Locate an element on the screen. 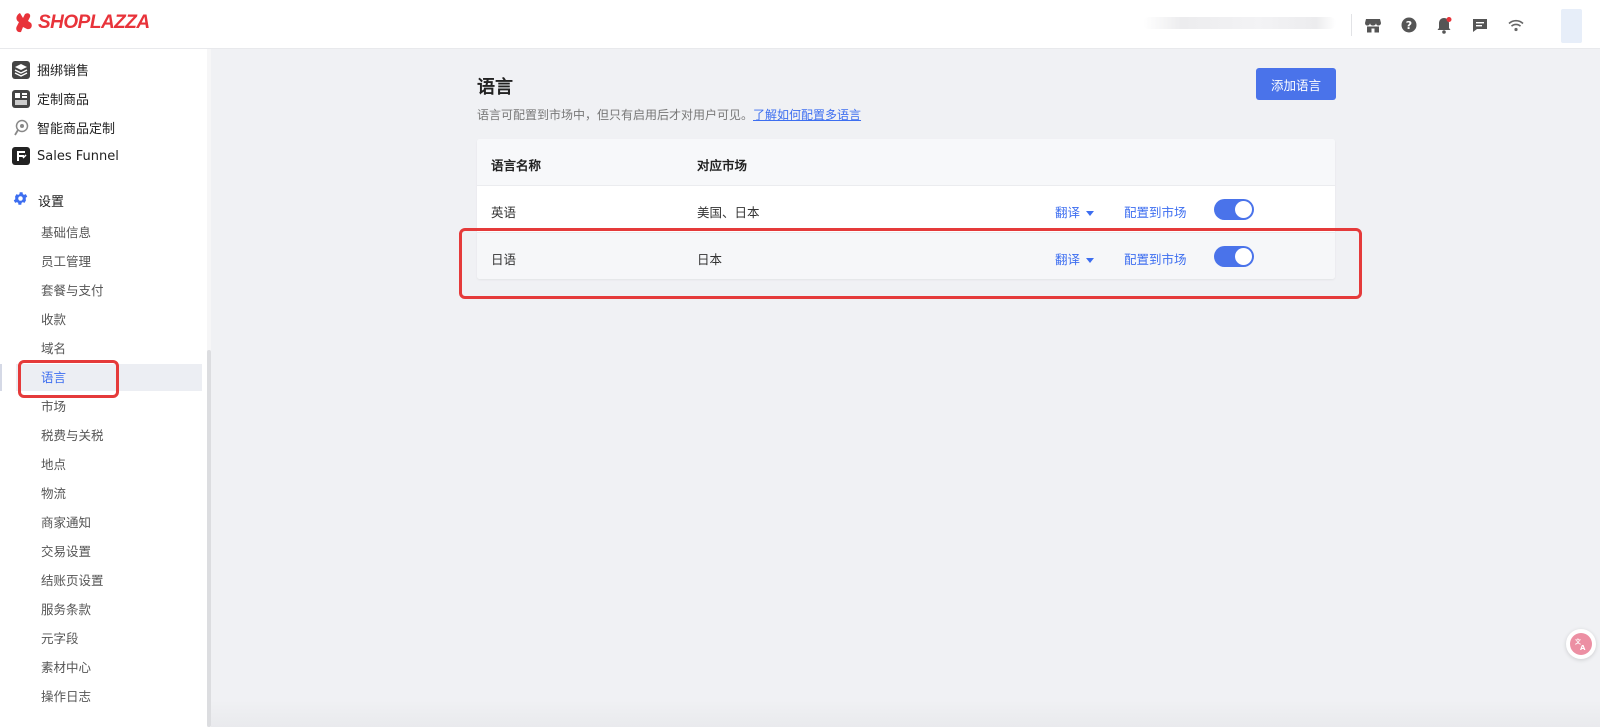 The height and width of the screenshot is (727, 1600). store-icon is located at coordinates (1373, 25).